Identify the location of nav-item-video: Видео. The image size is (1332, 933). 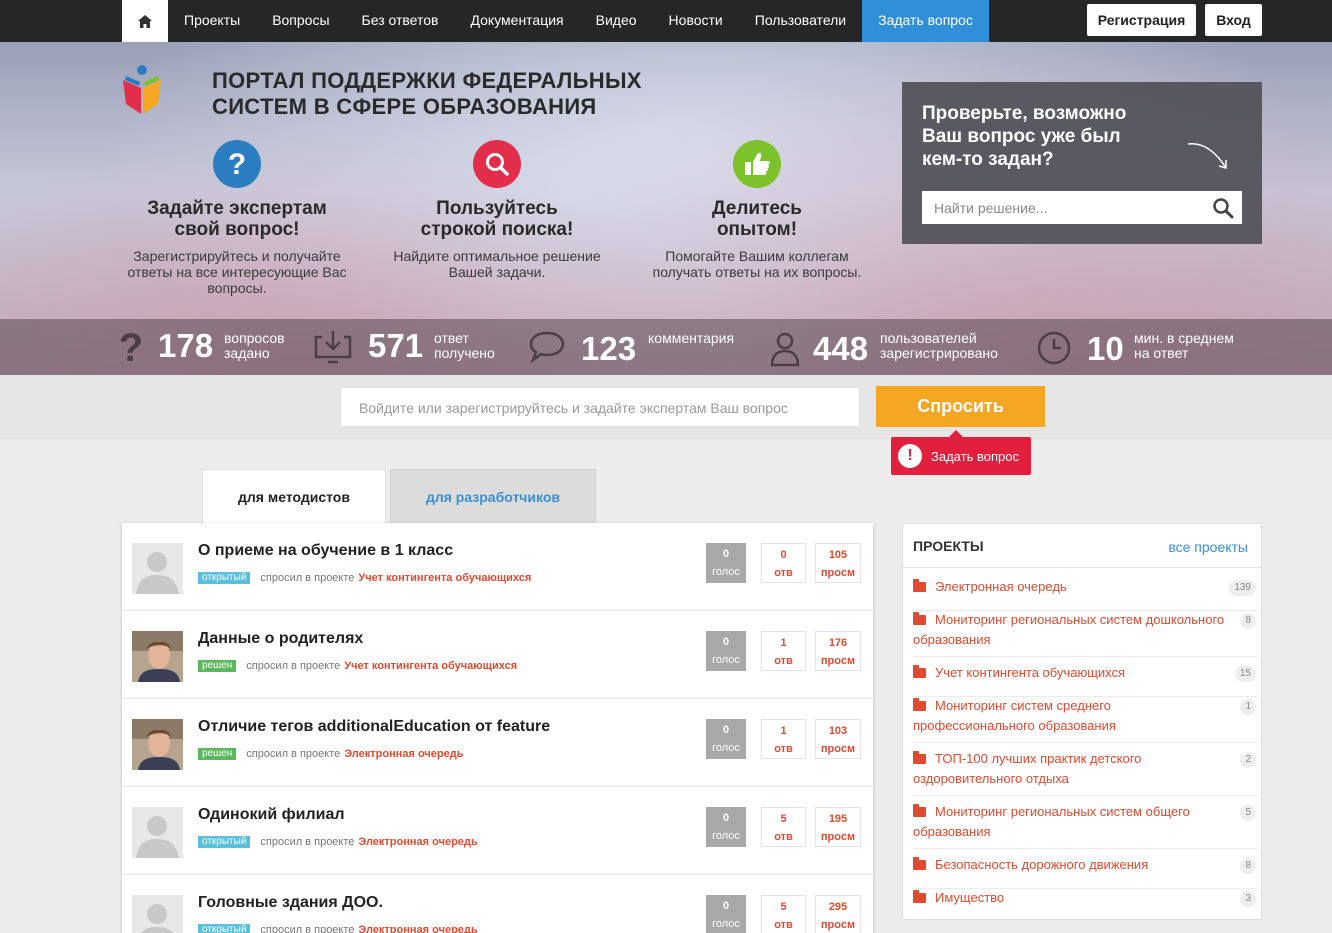
(616, 21).